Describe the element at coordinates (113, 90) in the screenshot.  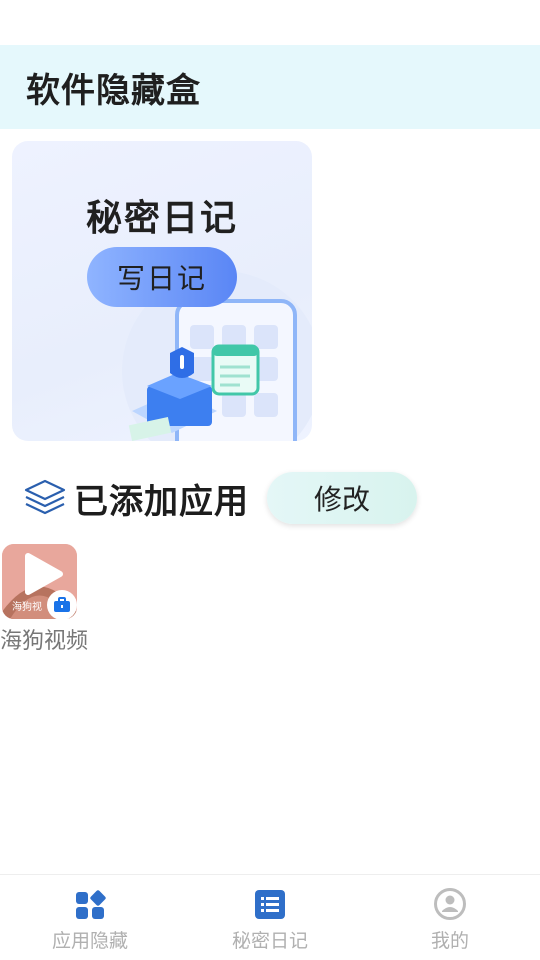
I see `page-title: 软件隐藏盒` at that location.